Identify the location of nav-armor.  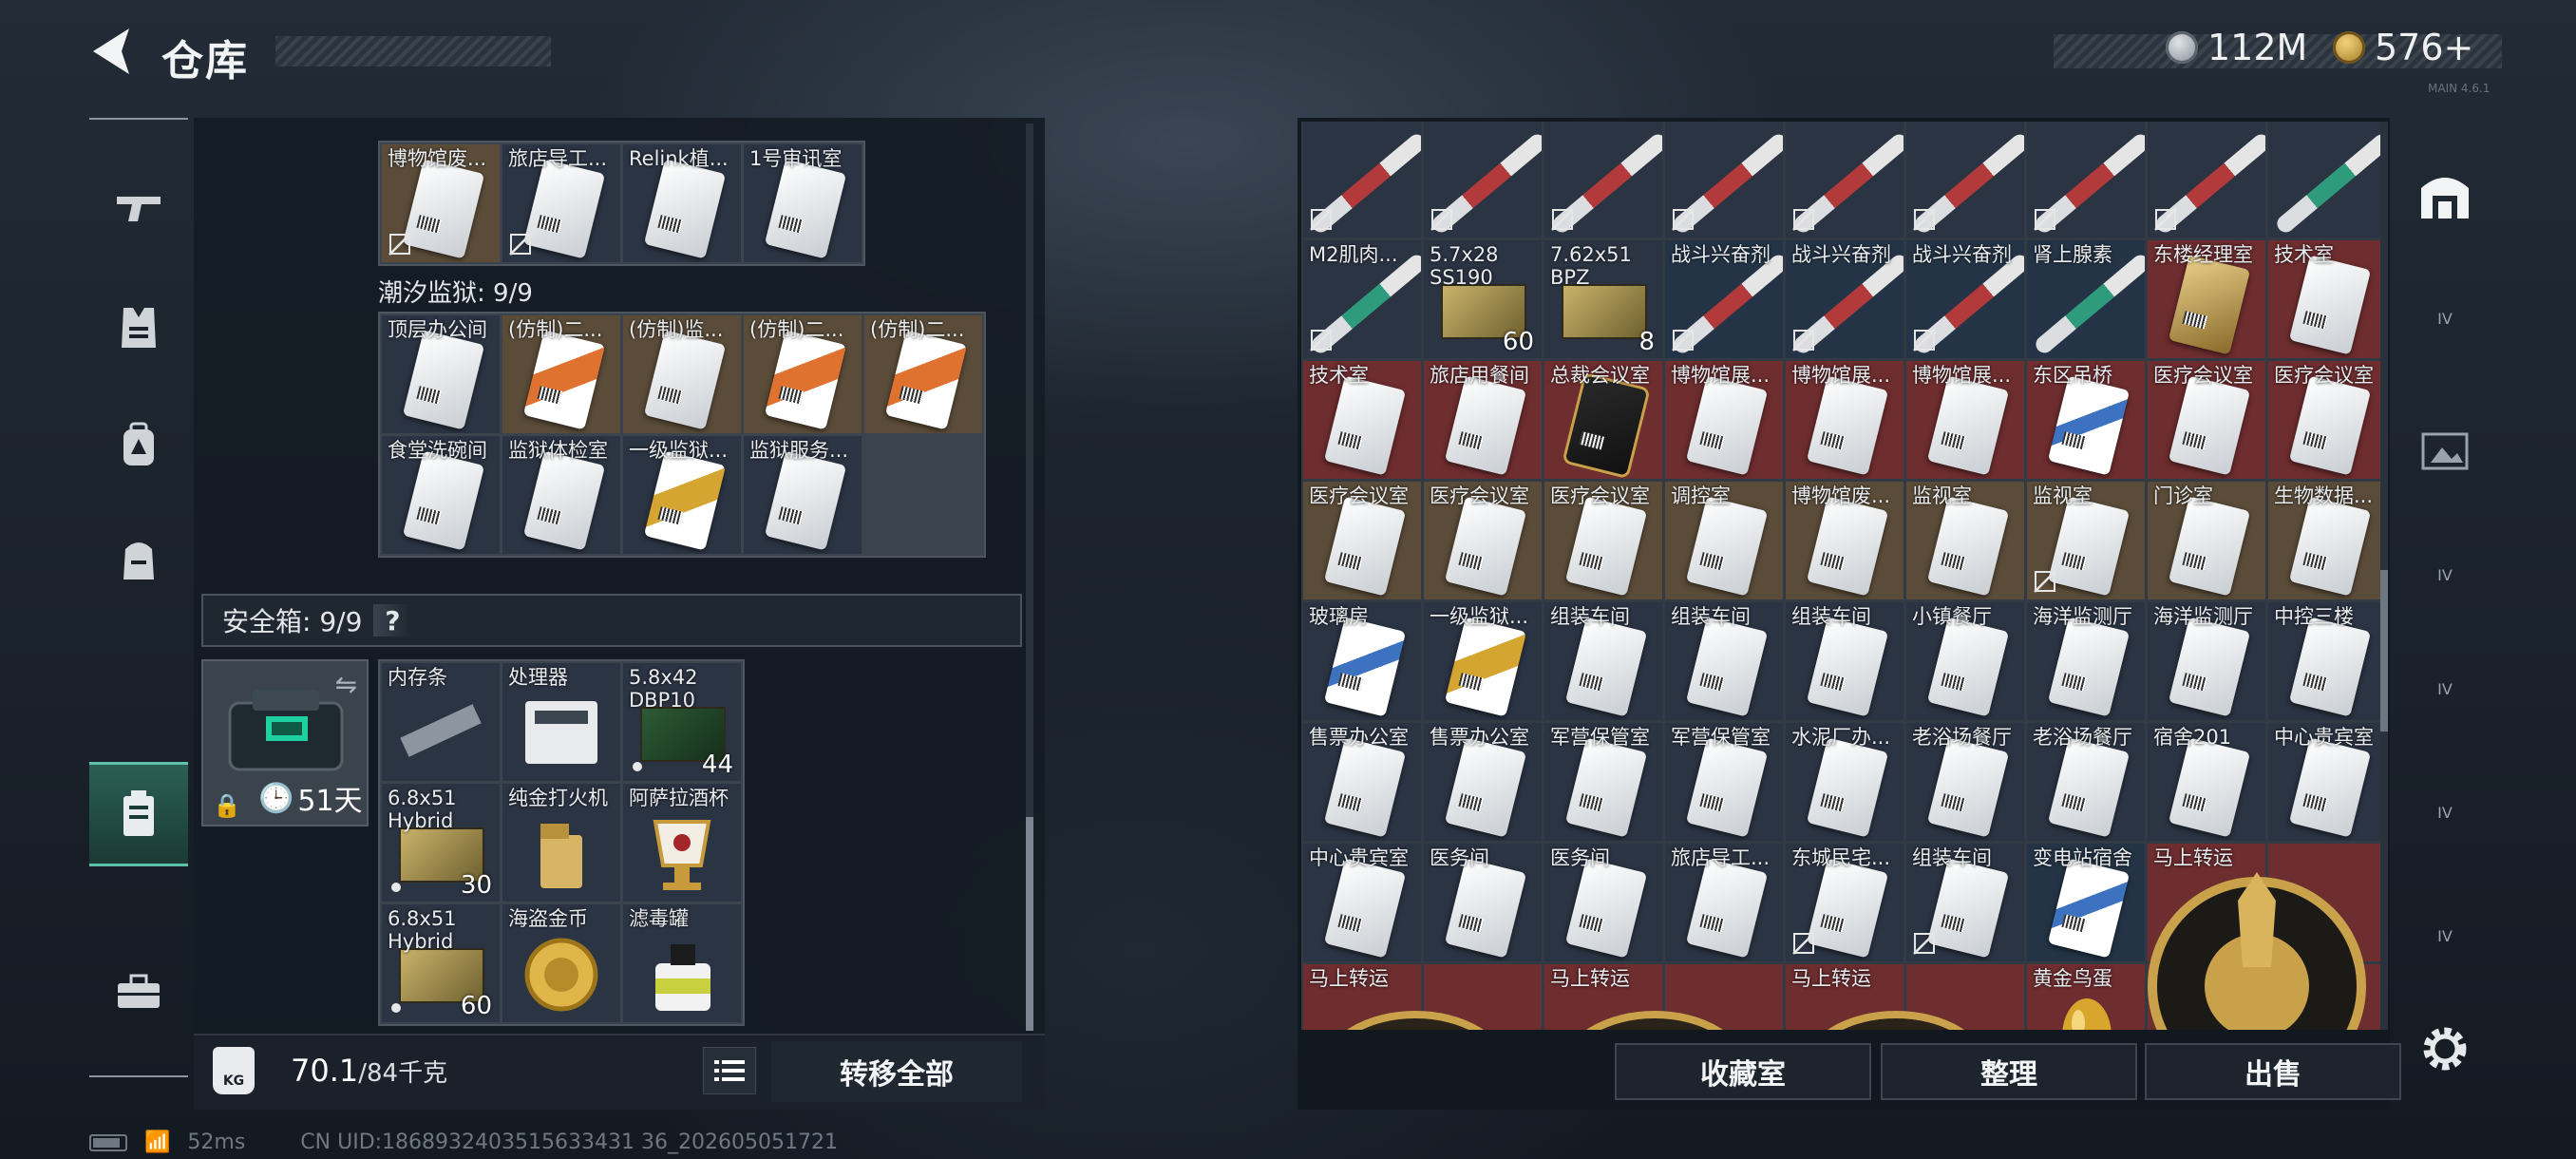
(138, 327).